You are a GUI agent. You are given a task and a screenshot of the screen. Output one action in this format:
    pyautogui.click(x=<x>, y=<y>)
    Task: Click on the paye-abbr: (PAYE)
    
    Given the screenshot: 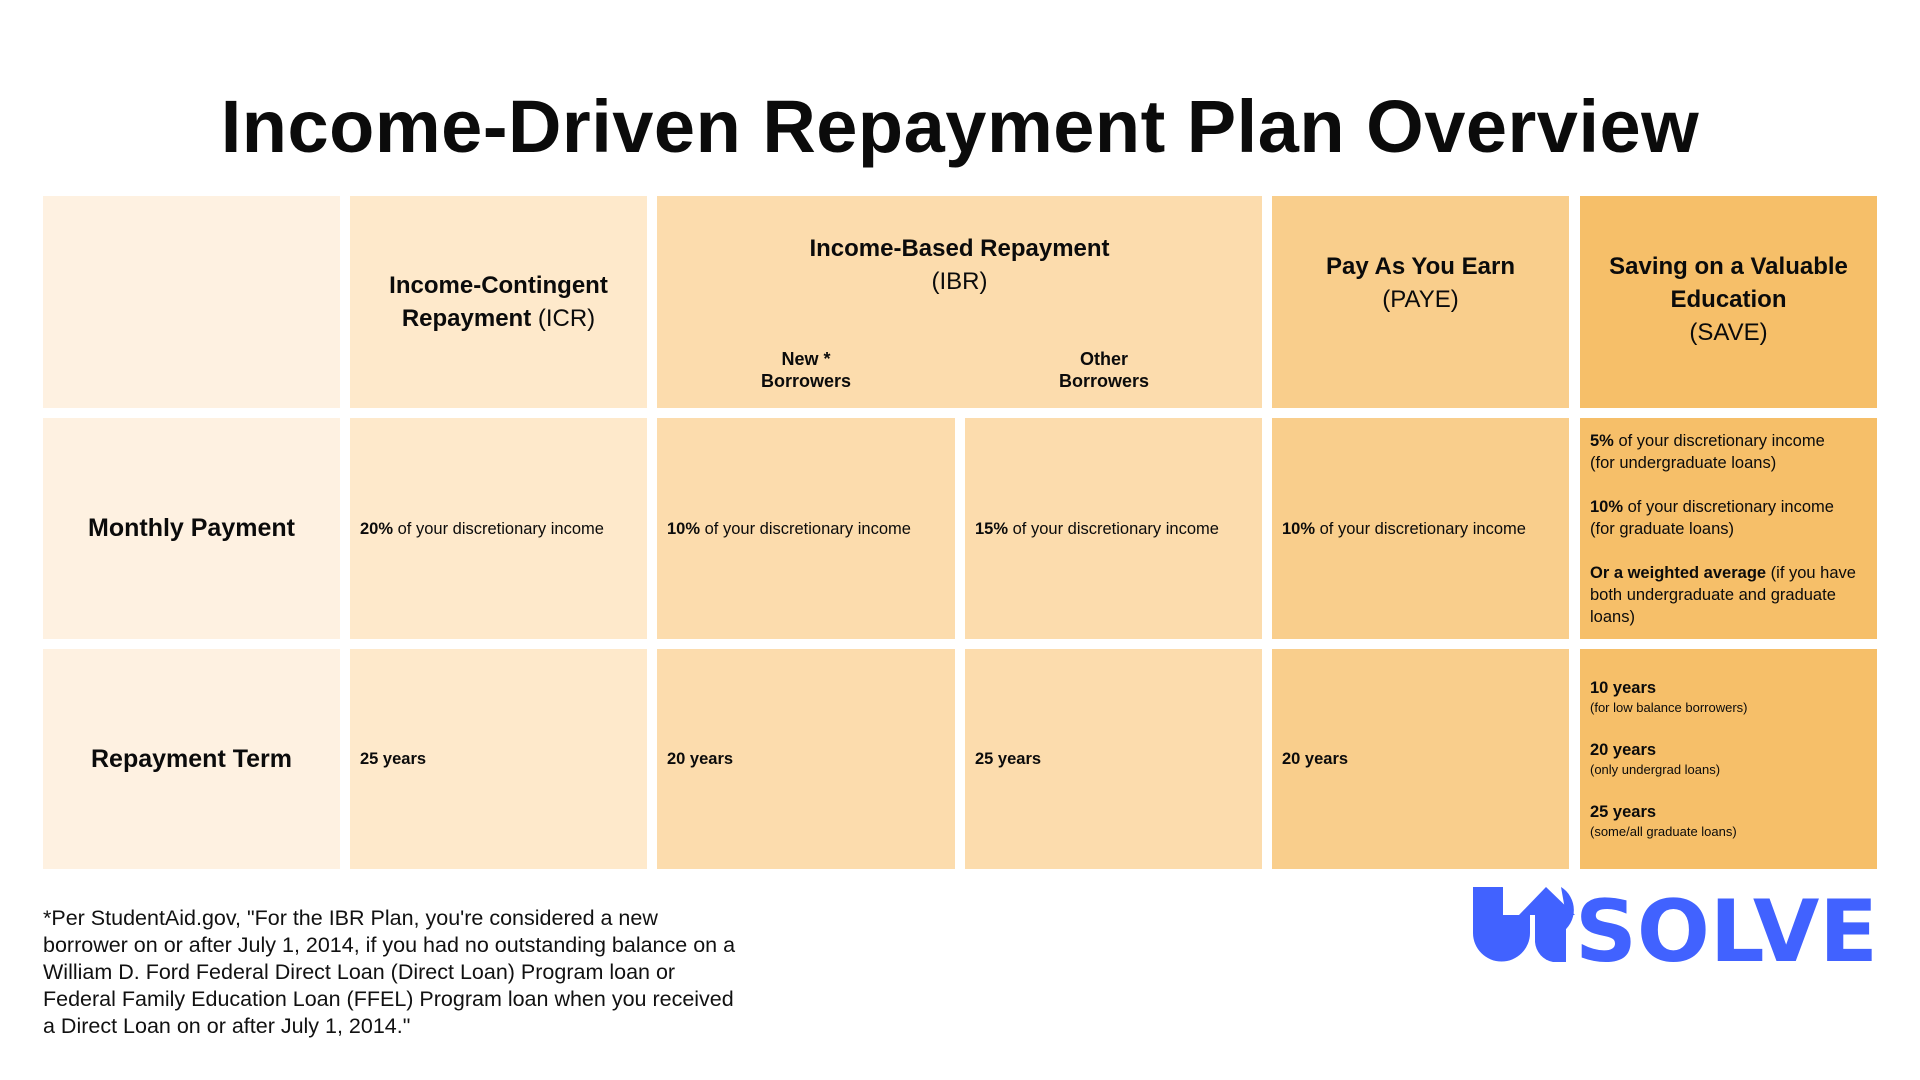 What is the action you would take?
    pyautogui.click(x=1420, y=299)
    